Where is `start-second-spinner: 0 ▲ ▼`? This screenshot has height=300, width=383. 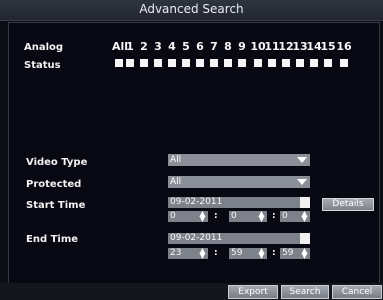
start-second-spinner: 0 ▲ ▼ is located at coordinates (295, 216).